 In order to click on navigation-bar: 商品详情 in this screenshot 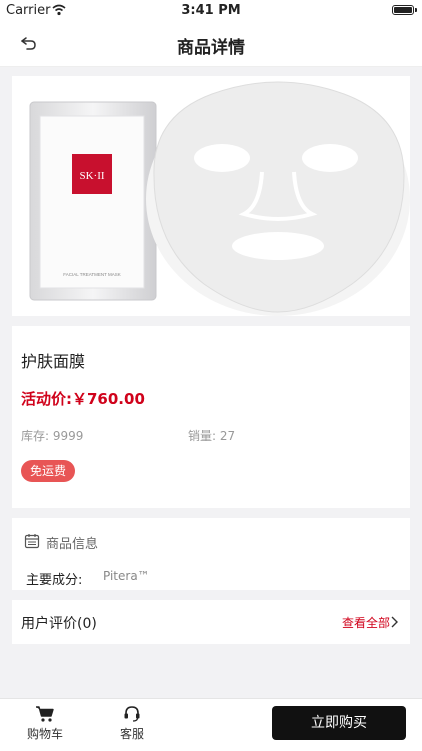, I will do `click(211, 44)`.